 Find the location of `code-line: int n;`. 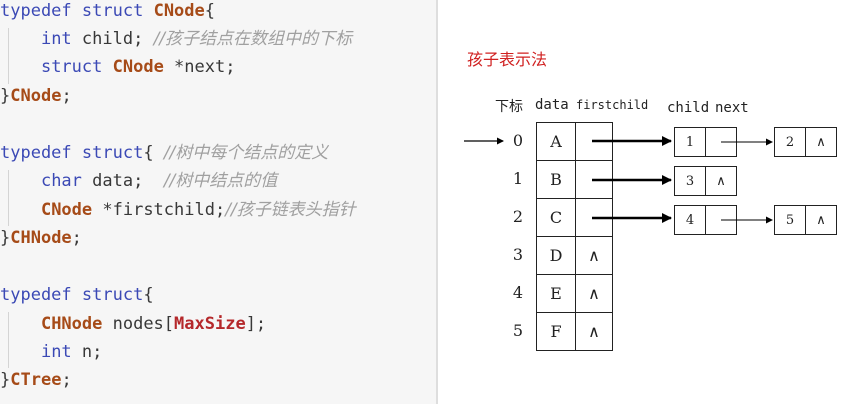

code-line: int n; is located at coordinates (218, 352).